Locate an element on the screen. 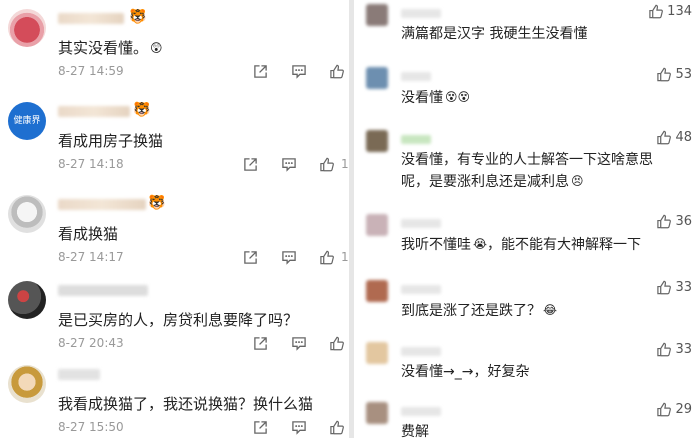 This screenshot has width=700, height=438. like-count: 53 is located at coordinates (683, 74).